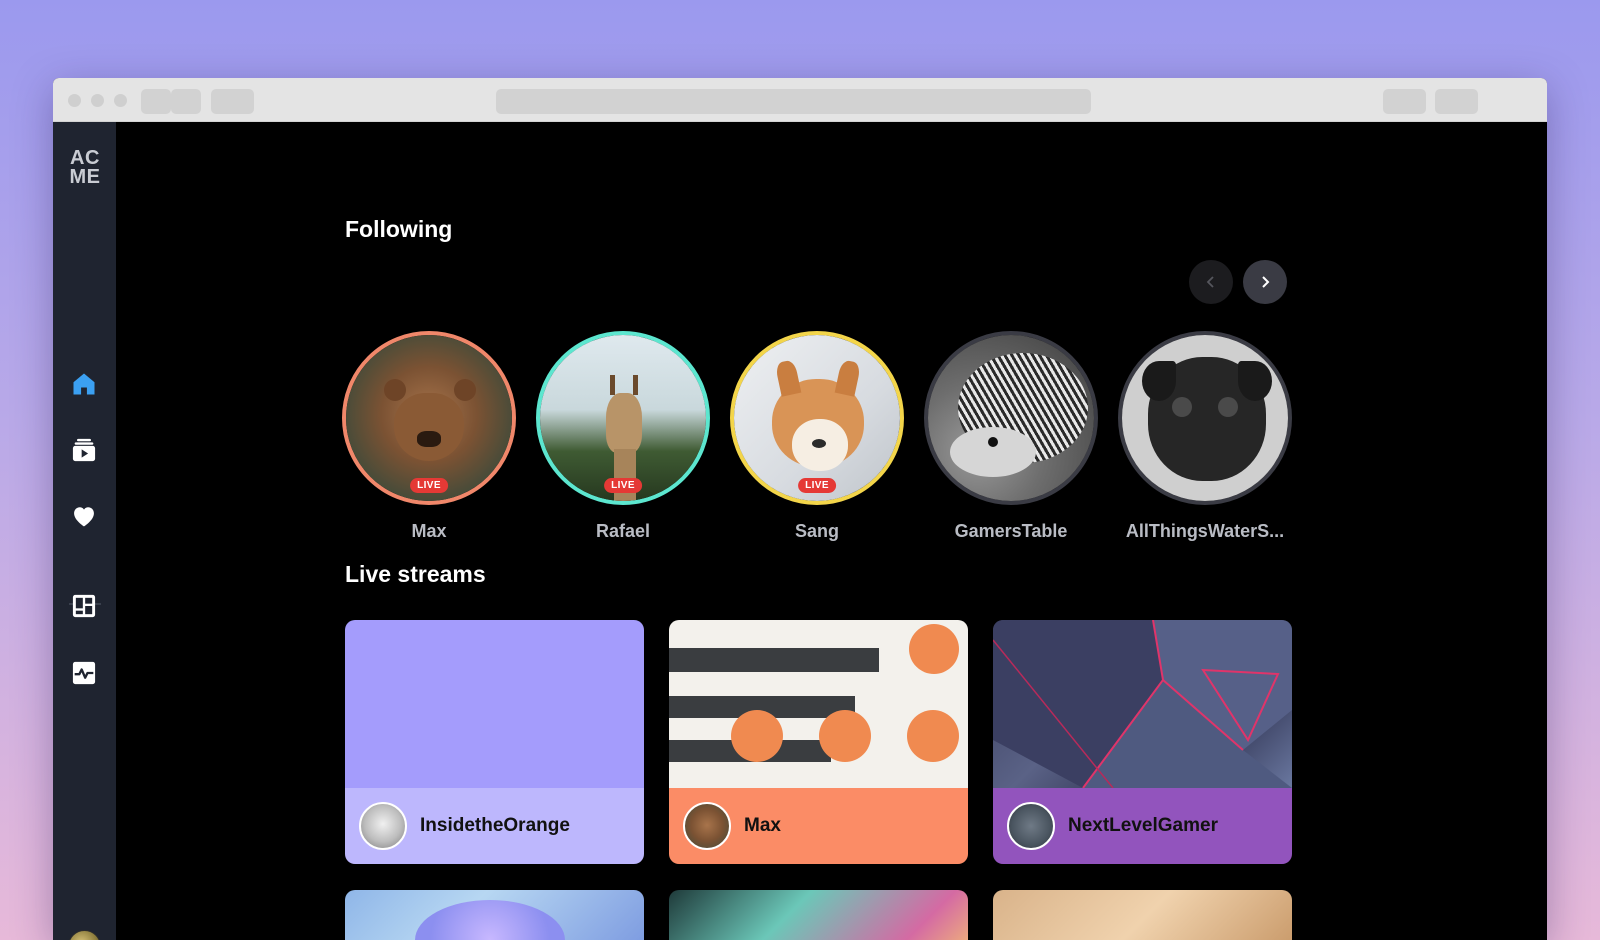 The height and width of the screenshot is (940, 1600). Describe the element at coordinates (429, 531) in the screenshot. I see `story-name: Max` at that location.